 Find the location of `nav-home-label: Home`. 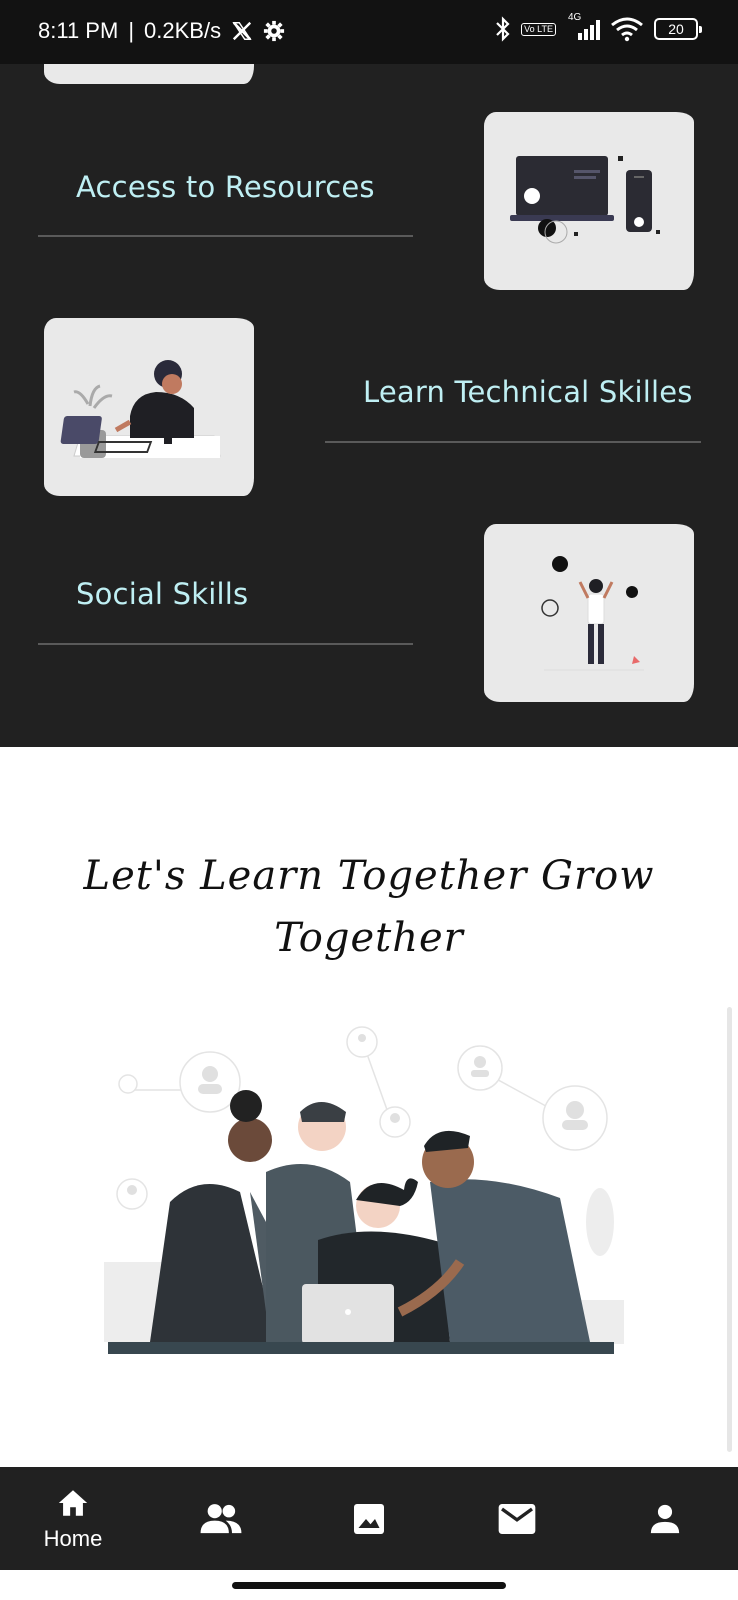

nav-home-label: Home is located at coordinates (73, 1538).